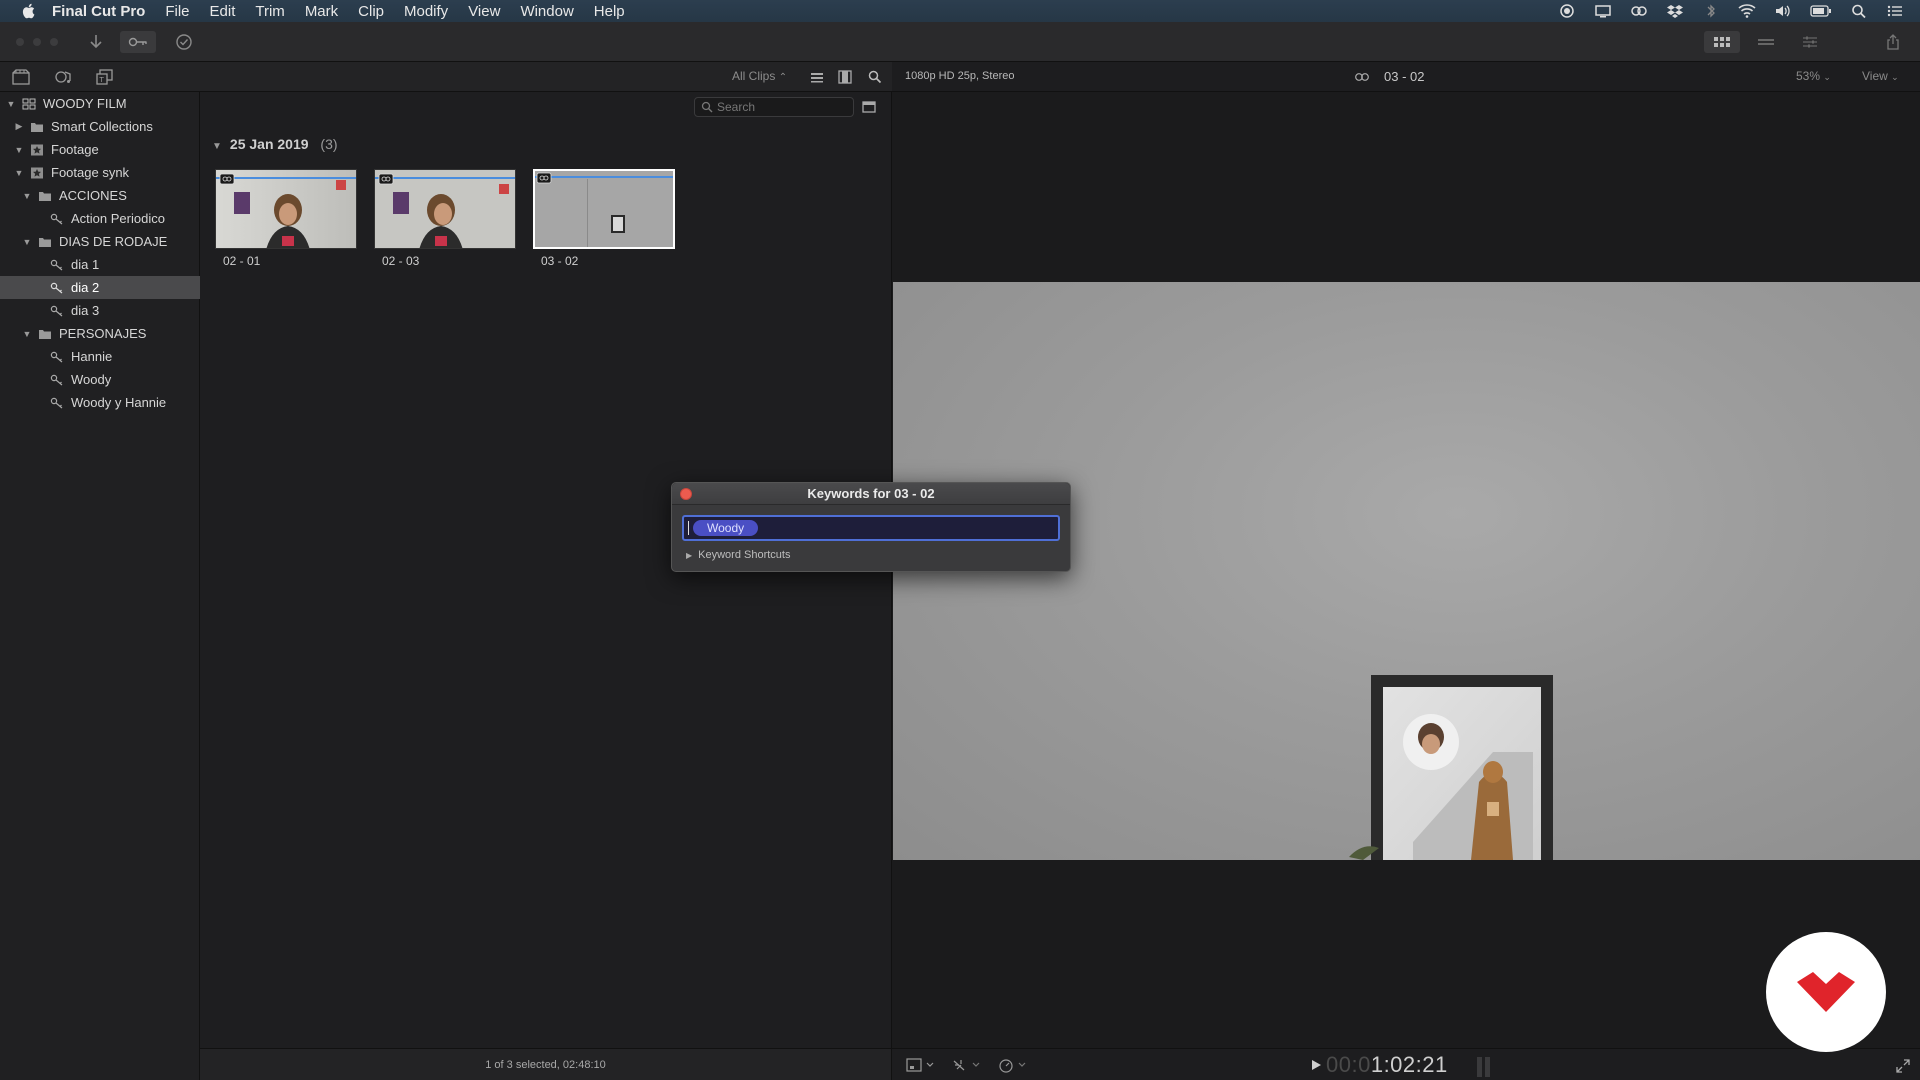  What do you see at coordinates (113, 241) in the screenshot?
I see `library-row-label: DIAS DE RODAJE` at bounding box center [113, 241].